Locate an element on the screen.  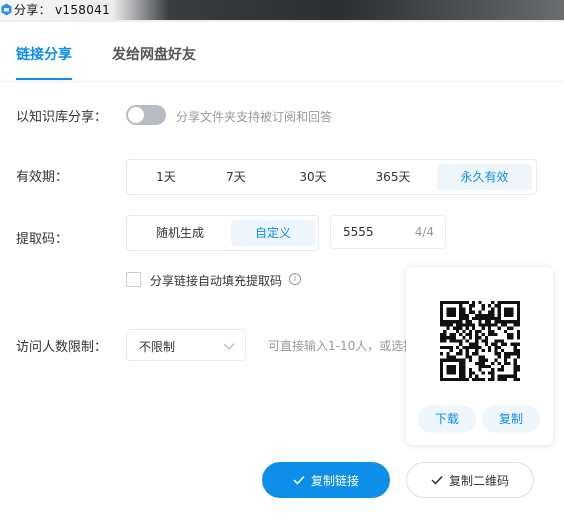
knowledge-share-label: 以知识库分享： is located at coordinates (62, 117).